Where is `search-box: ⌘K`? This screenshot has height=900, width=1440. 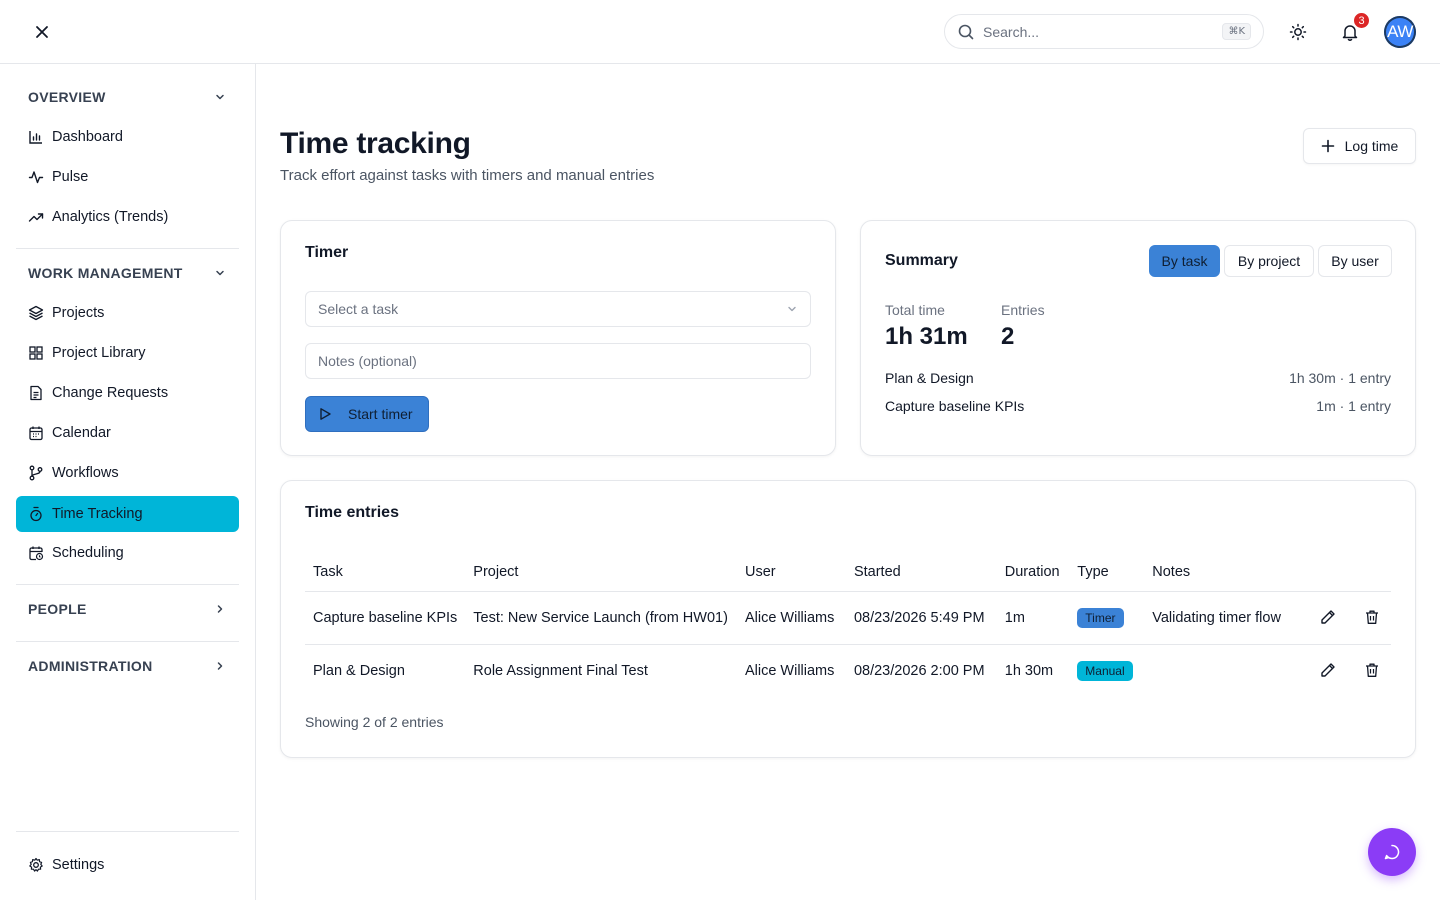
search-box: ⌘K is located at coordinates (1104, 31).